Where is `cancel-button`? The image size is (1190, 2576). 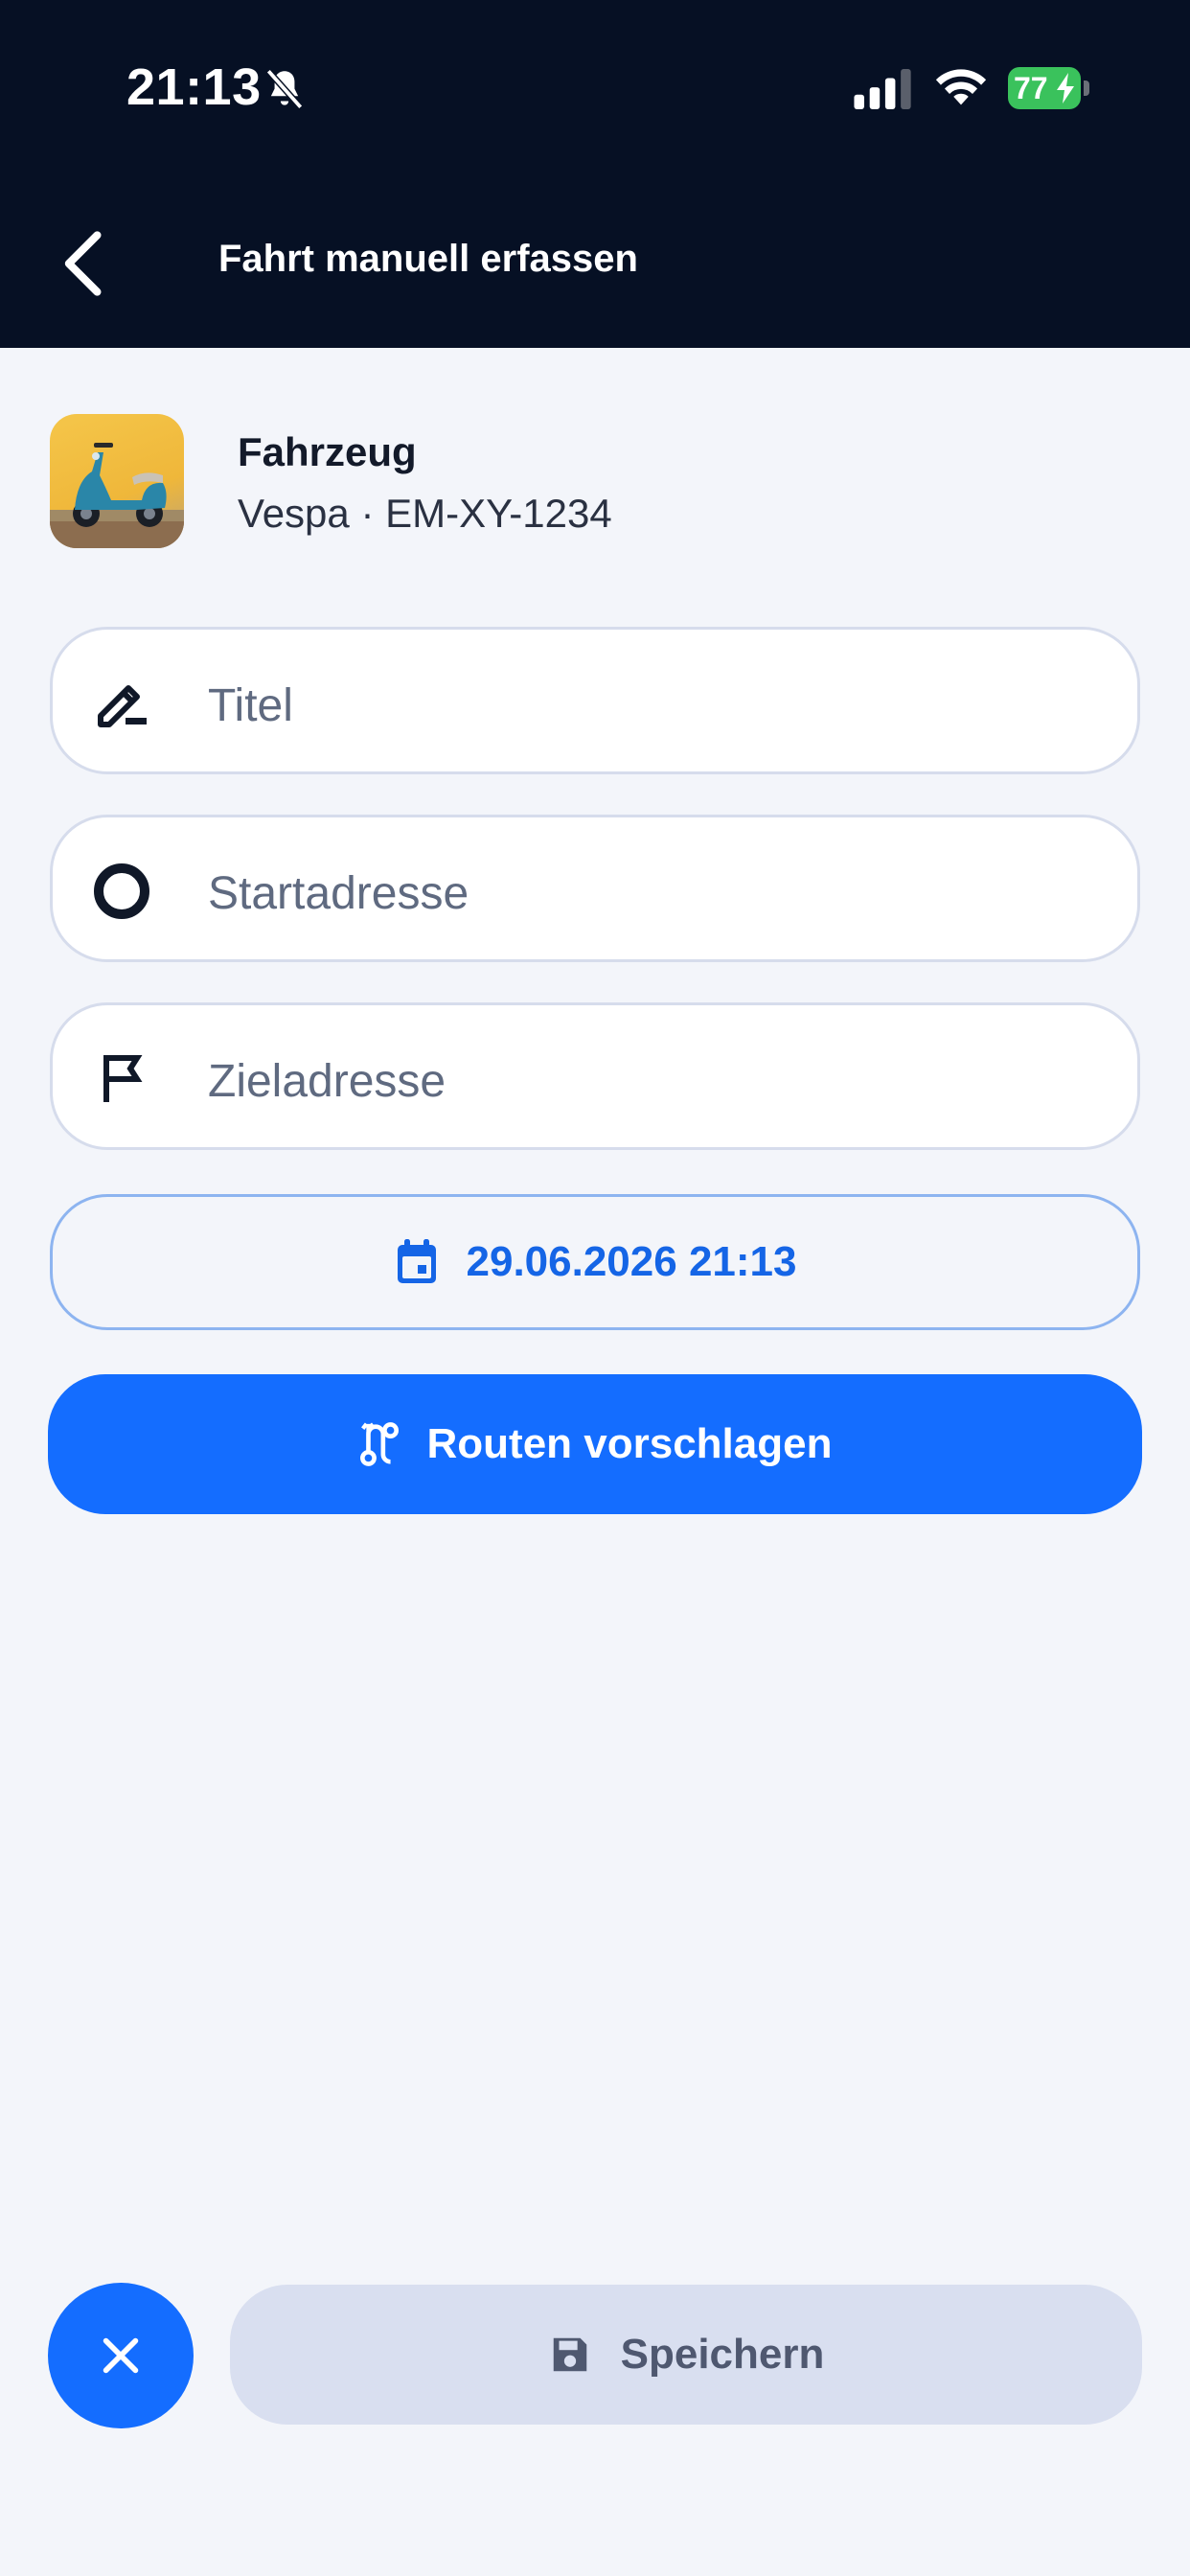 cancel-button is located at coordinates (121, 2355).